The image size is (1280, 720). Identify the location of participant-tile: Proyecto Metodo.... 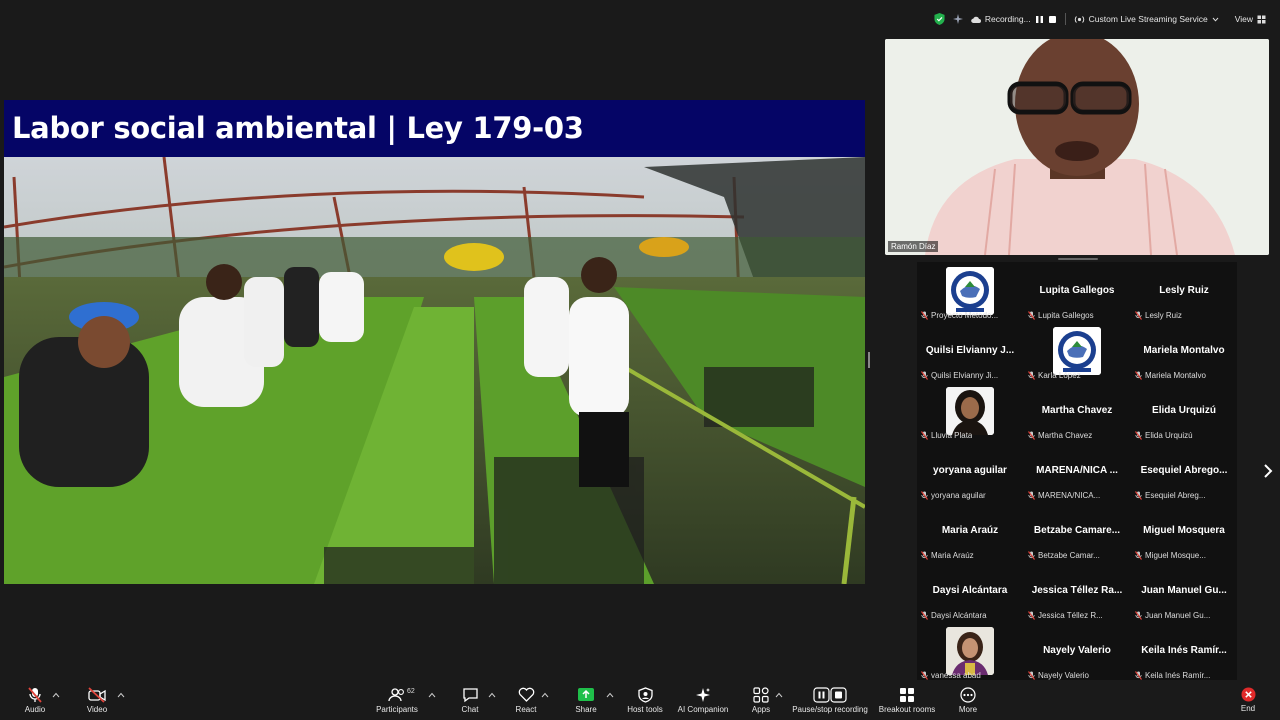
(970, 292).